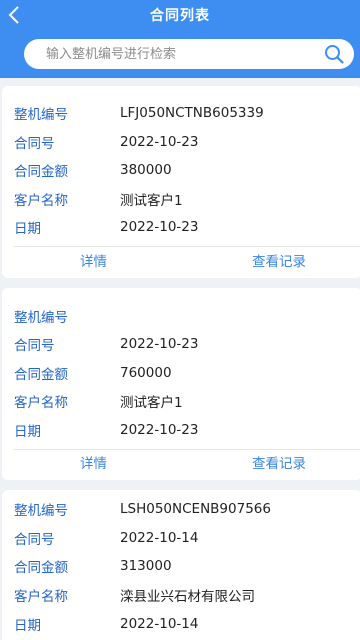 The width and height of the screenshot is (360, 640). I want to click on contract-no-value: 2022-10-14, so click(159, 538).